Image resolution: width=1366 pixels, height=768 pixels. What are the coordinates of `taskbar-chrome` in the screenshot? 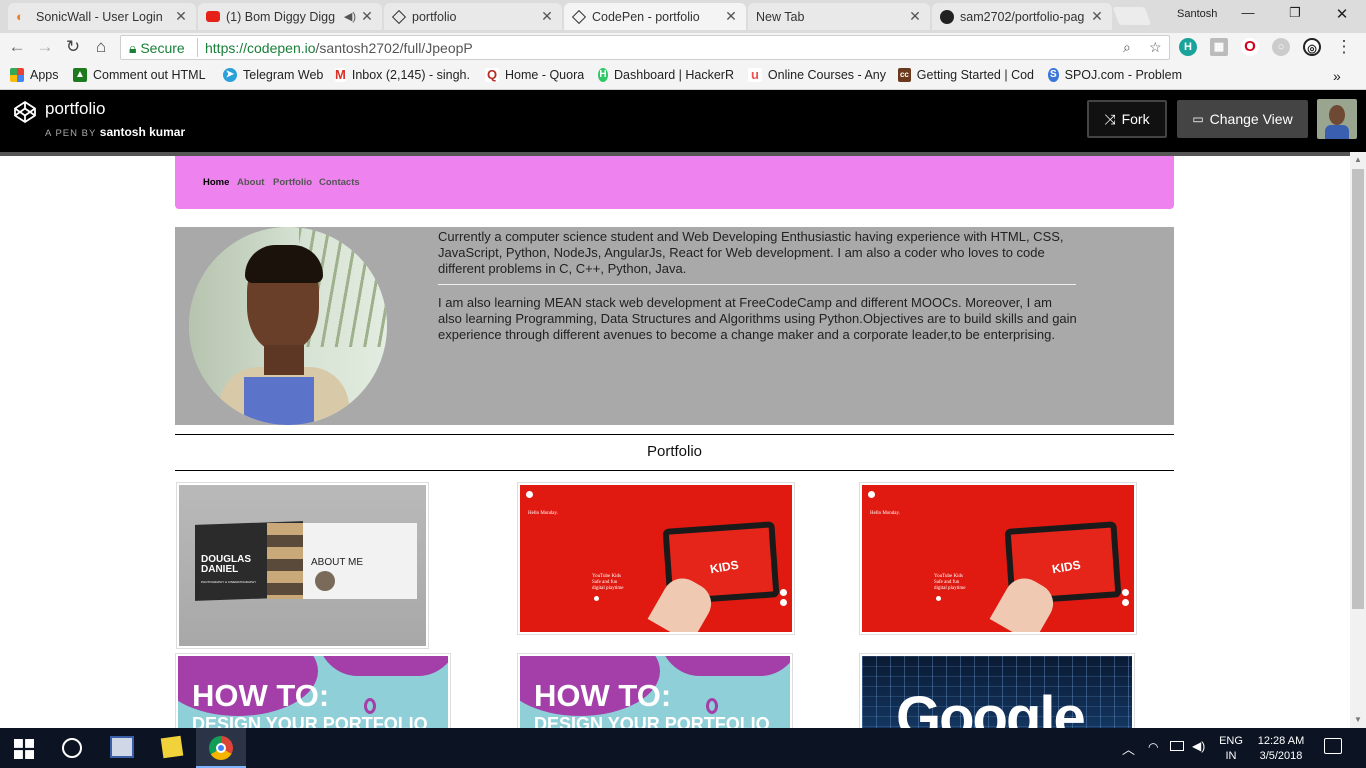 It's located at (221, 748).